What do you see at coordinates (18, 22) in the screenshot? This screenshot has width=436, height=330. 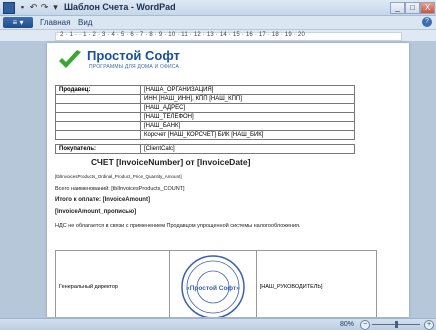 I see `app-menu-button: ≡ ▾` at bounding box center [18, 22].